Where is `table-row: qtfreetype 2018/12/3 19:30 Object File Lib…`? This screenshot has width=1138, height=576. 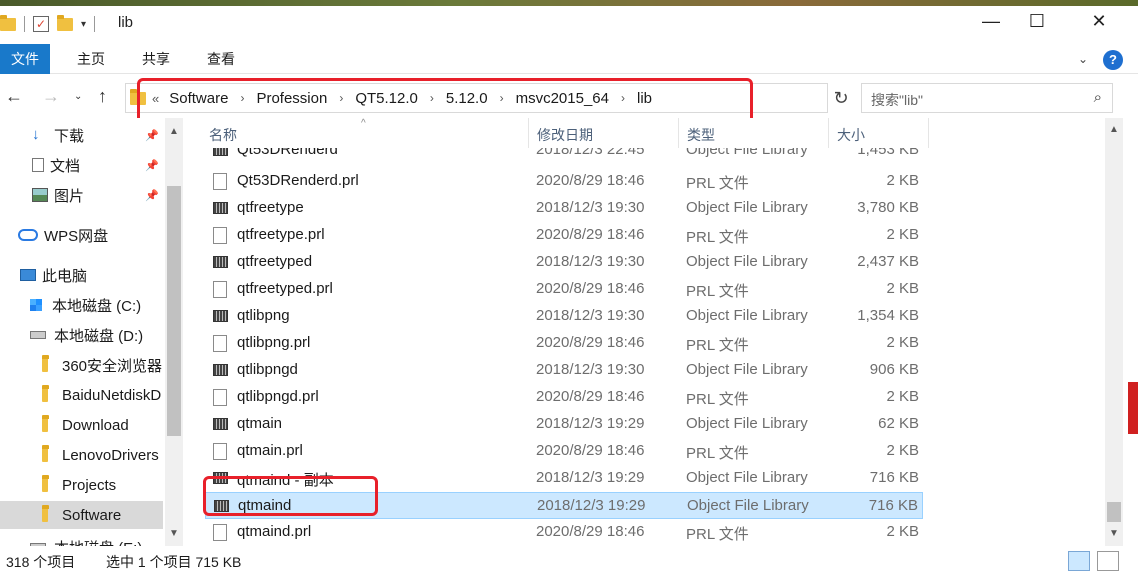 table-row: qtfreetype 2018/12/3 19:30 Object File Lib… is located at coordinates (564, 208).